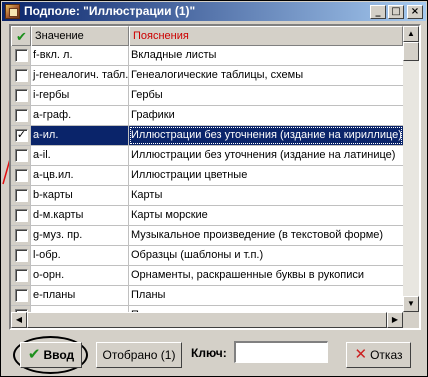 This screenshot has width=428, height=377. Describe the element at coordinates (266, 215) in the screenshot. I see `row-explanation: Карты морские` at that location.